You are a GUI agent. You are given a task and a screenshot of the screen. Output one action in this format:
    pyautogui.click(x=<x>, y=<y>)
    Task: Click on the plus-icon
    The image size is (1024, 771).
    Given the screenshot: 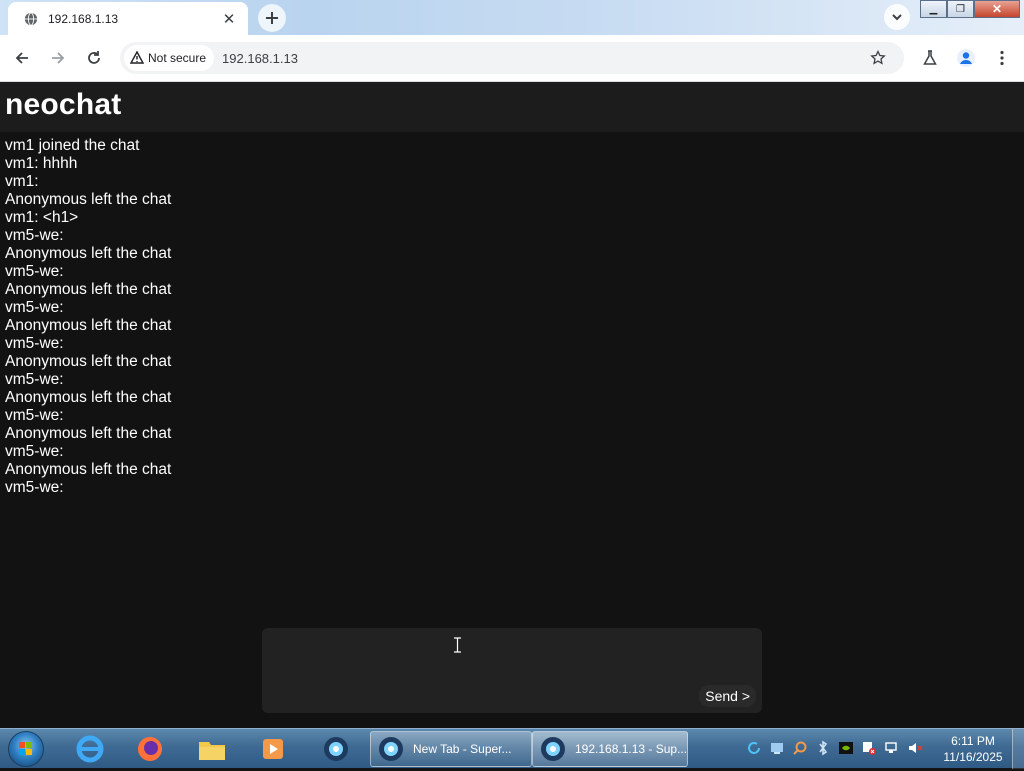 What is the action you would take?
    pyautogui.click(x=272, y=18)
    